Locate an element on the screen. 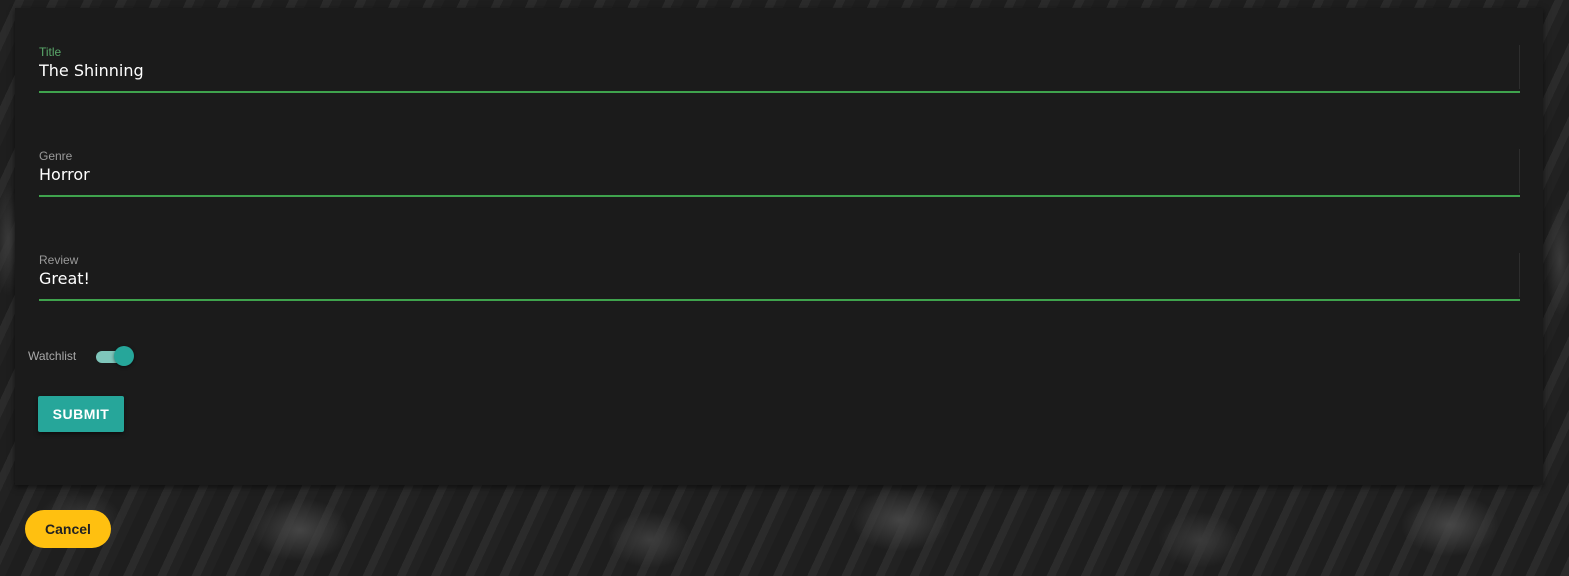 This screenshot has width=1569, height=576. genre-label: Genre is located at coordinates (56, 156).